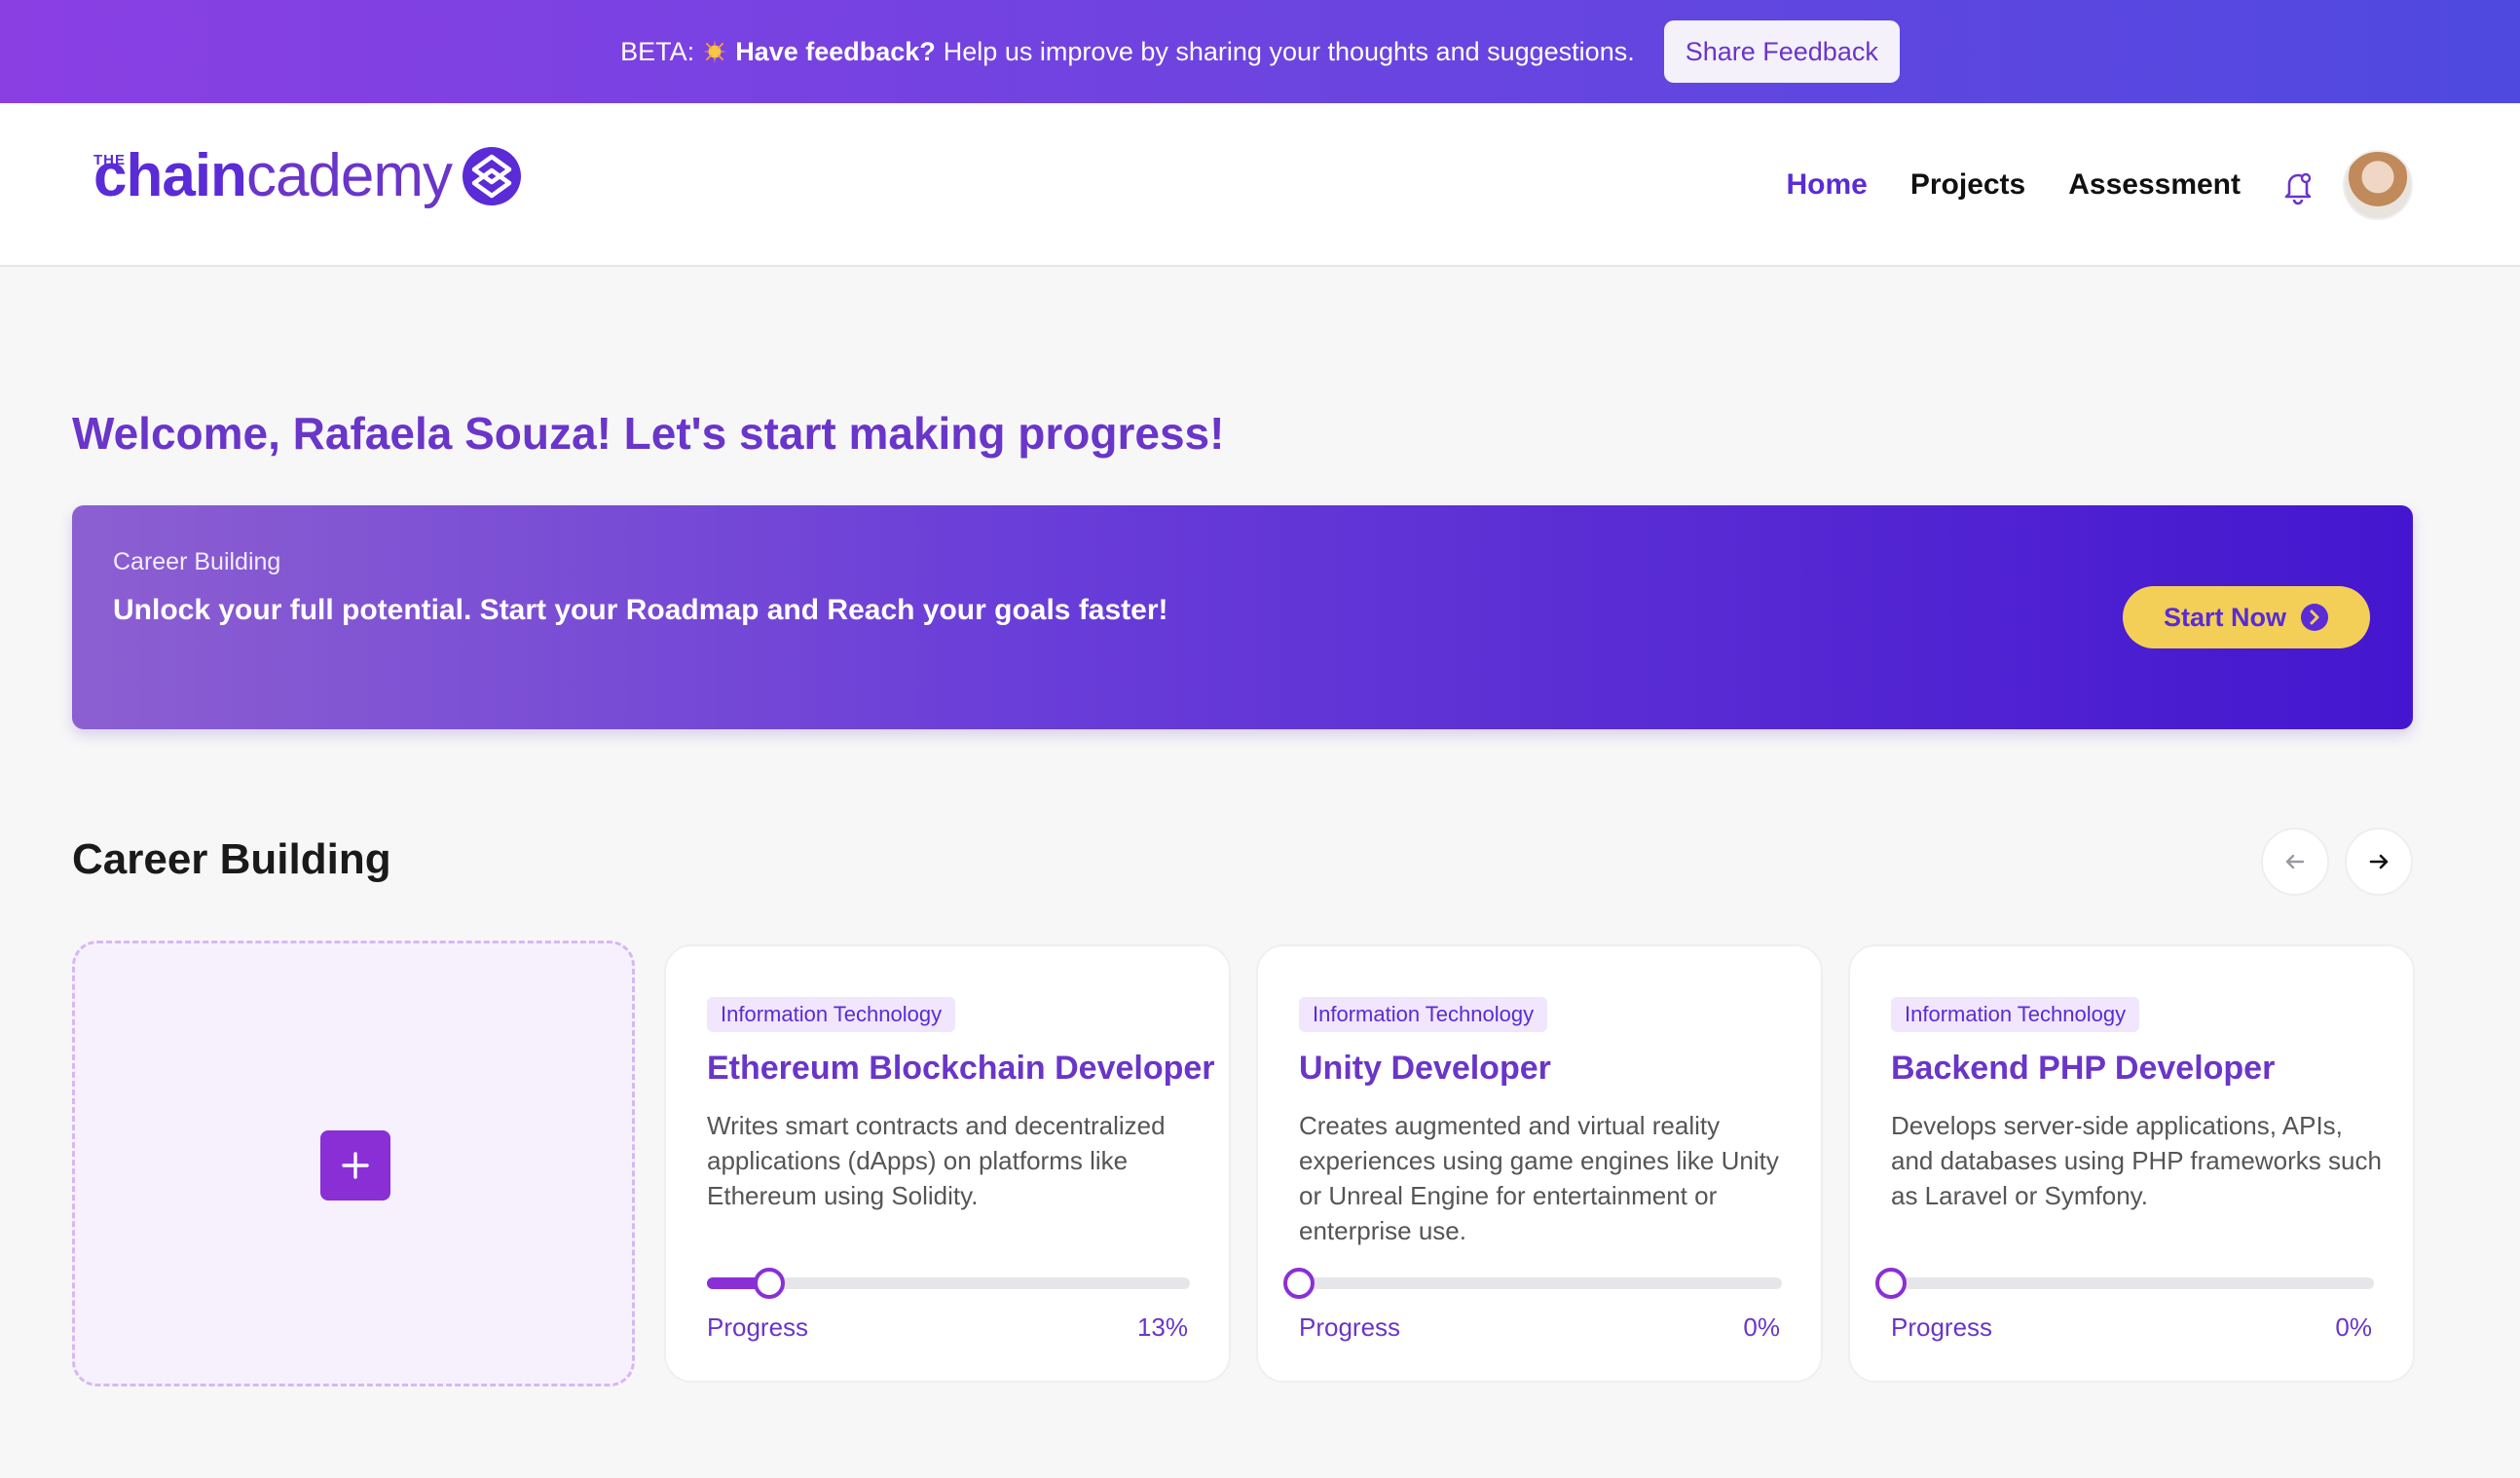 This screenshot has width=2520, height=1478. Describe the element at coordinates (2314, 617) in the screenshot. I see `chevron-right-circle-icon` at that location.